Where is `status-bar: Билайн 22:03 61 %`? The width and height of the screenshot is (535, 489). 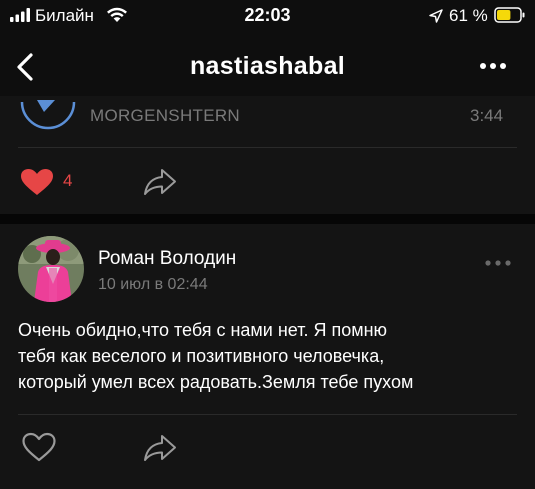
status-bar: Билайн 22:03 61 % is located at coordinates (267, 17).